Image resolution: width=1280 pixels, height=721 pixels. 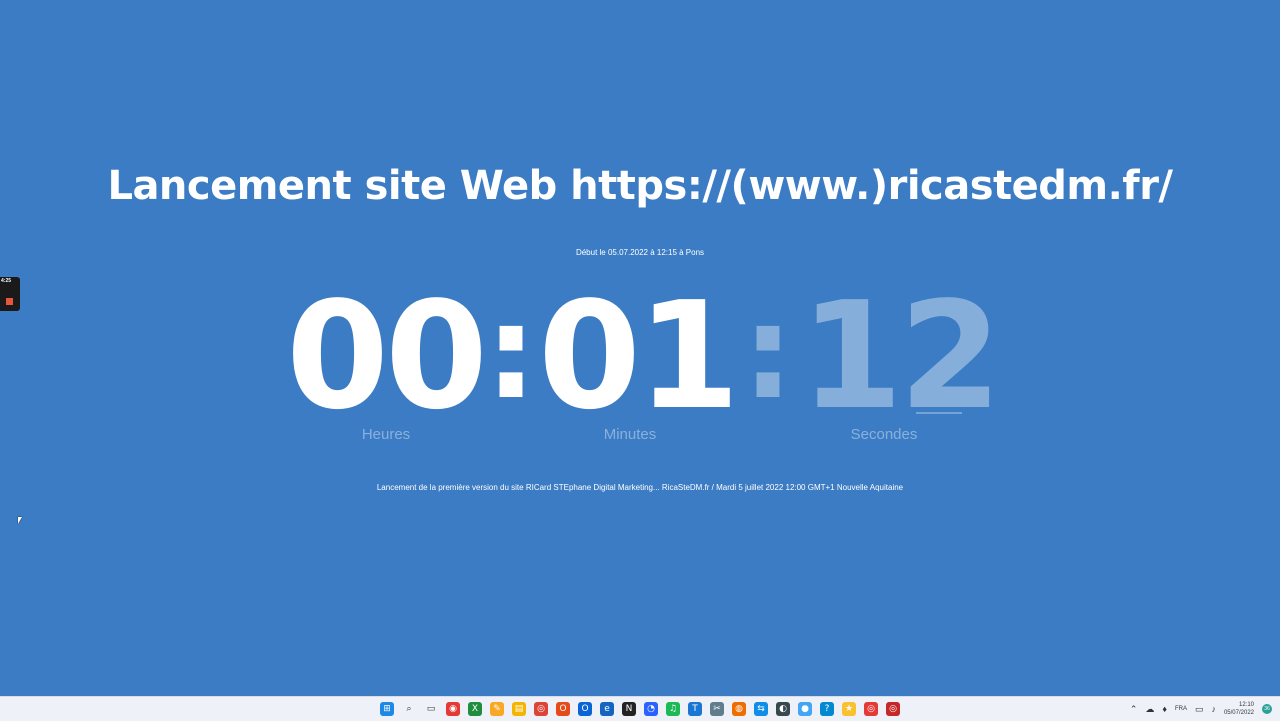 What do you see at coordinates (761, 709) in the screenshot?
I see `teamviewer-icon: ⇆` at bounding box center [761, 709].